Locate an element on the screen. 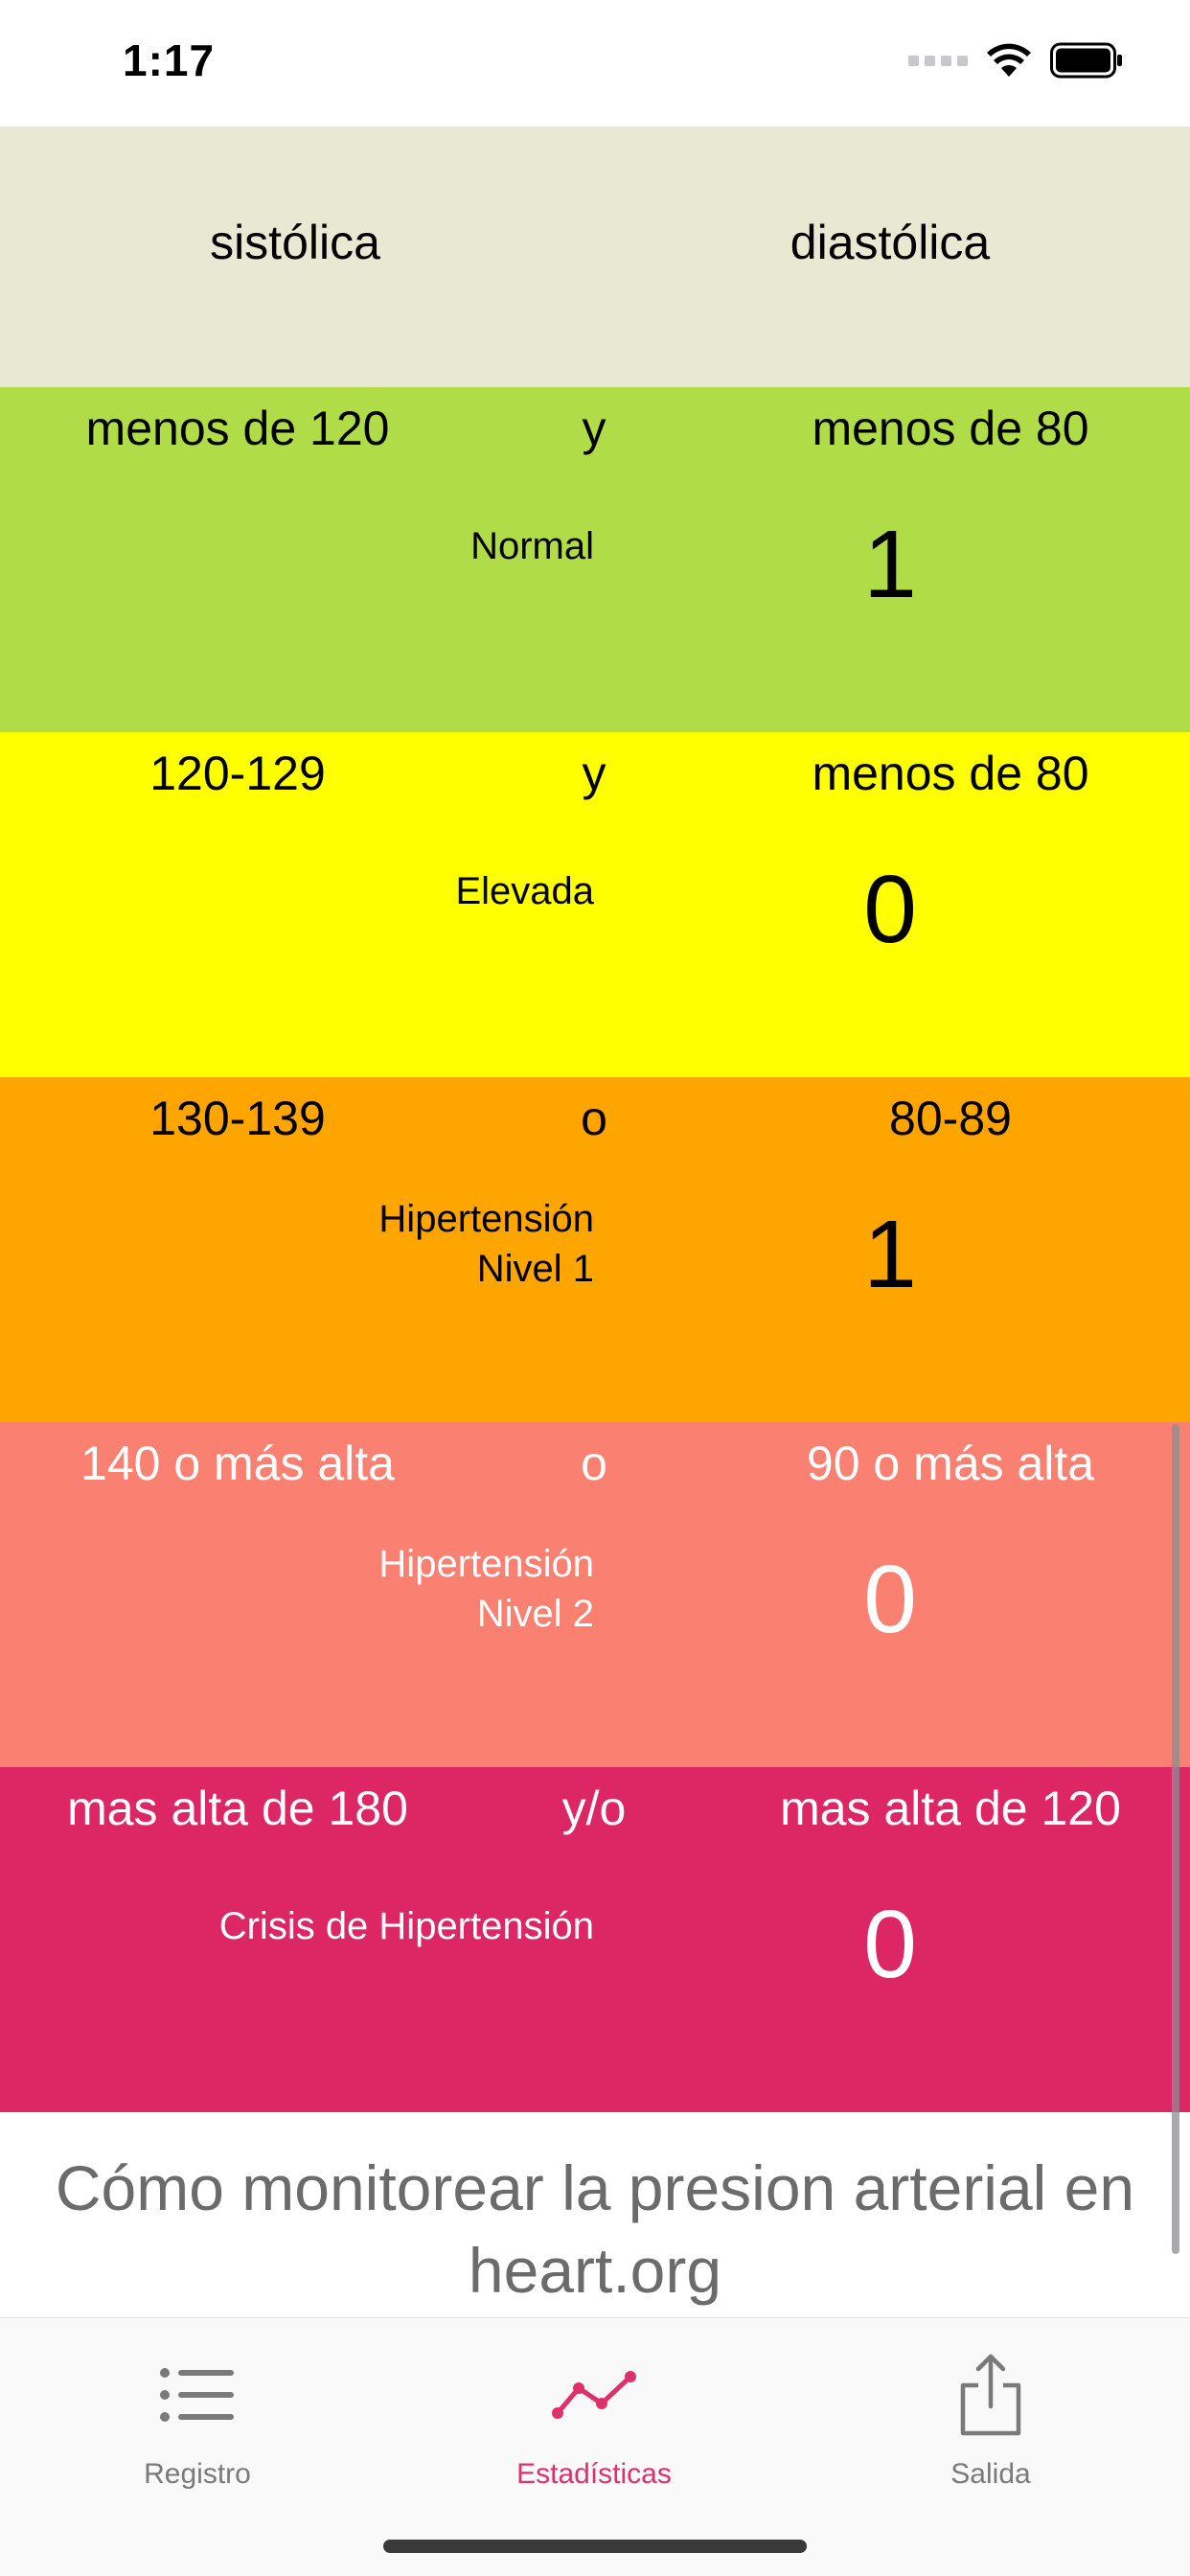 Image resolution: width=1190 pixels, height=2576 pixels. systolic-range: menos de 120 is located at coordinates (238, 428).